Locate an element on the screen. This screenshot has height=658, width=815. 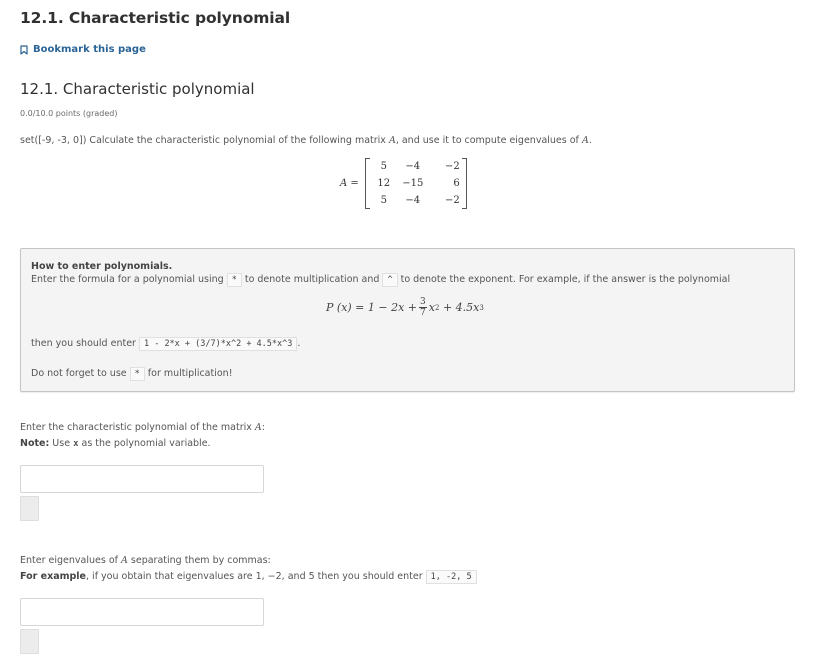
example-formula: P (x) = 1 − 2x + 3 7 x2 + 4.5x 3 is located at coordinates (405, 307).